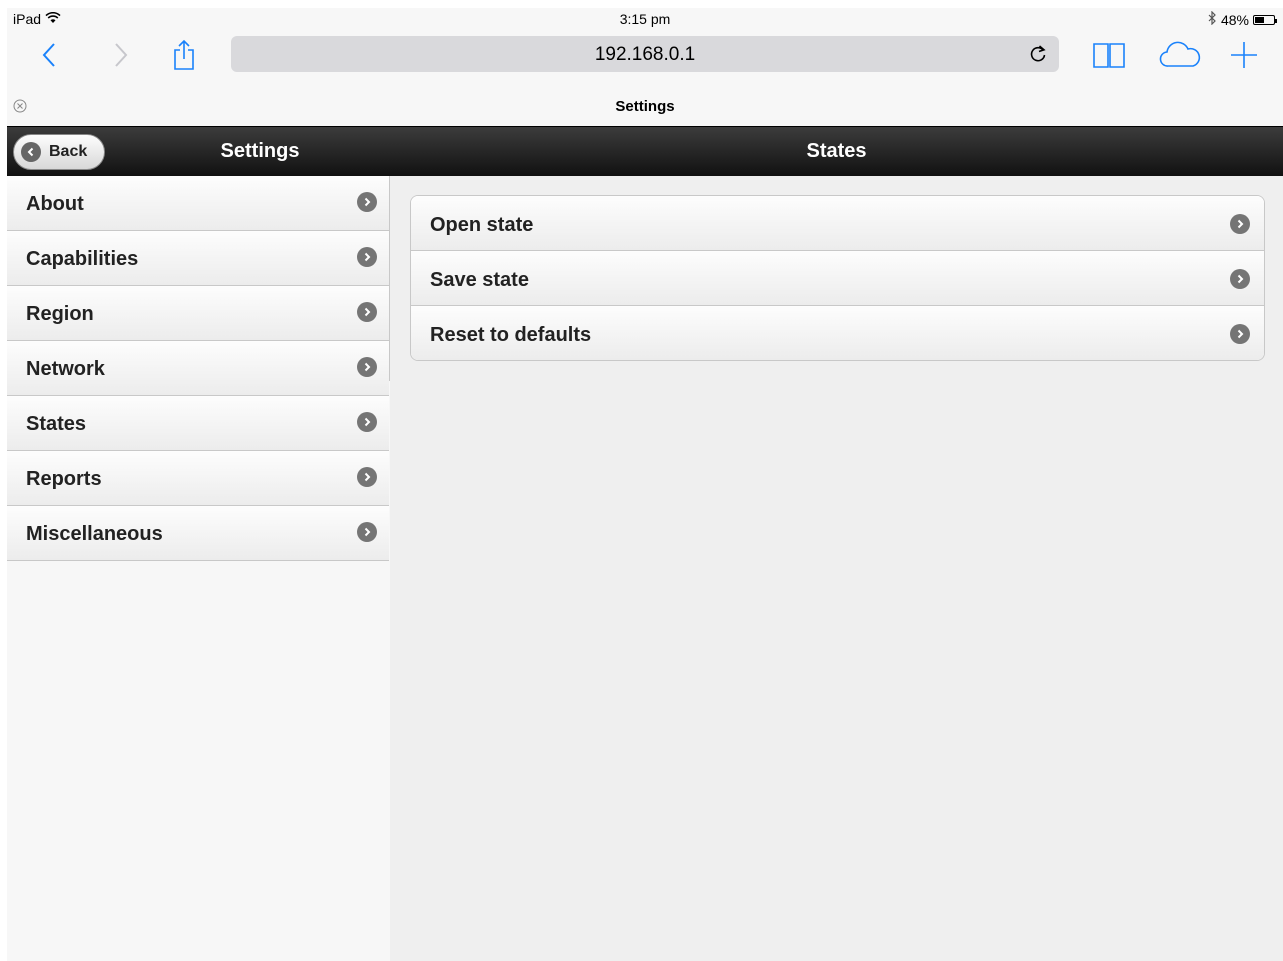  I want to click on sidebar-item-label: Region, so click(60, 314).